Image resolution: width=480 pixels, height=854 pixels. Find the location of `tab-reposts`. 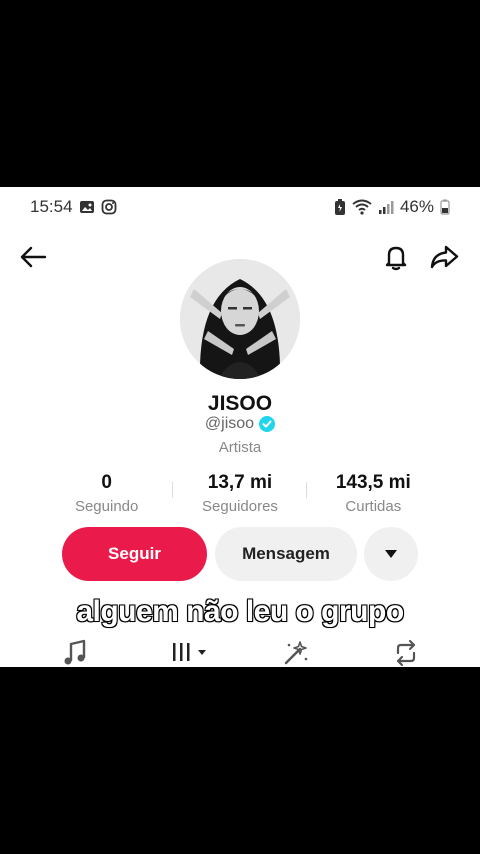

tab-reposts is located at coordinates (406, 653).